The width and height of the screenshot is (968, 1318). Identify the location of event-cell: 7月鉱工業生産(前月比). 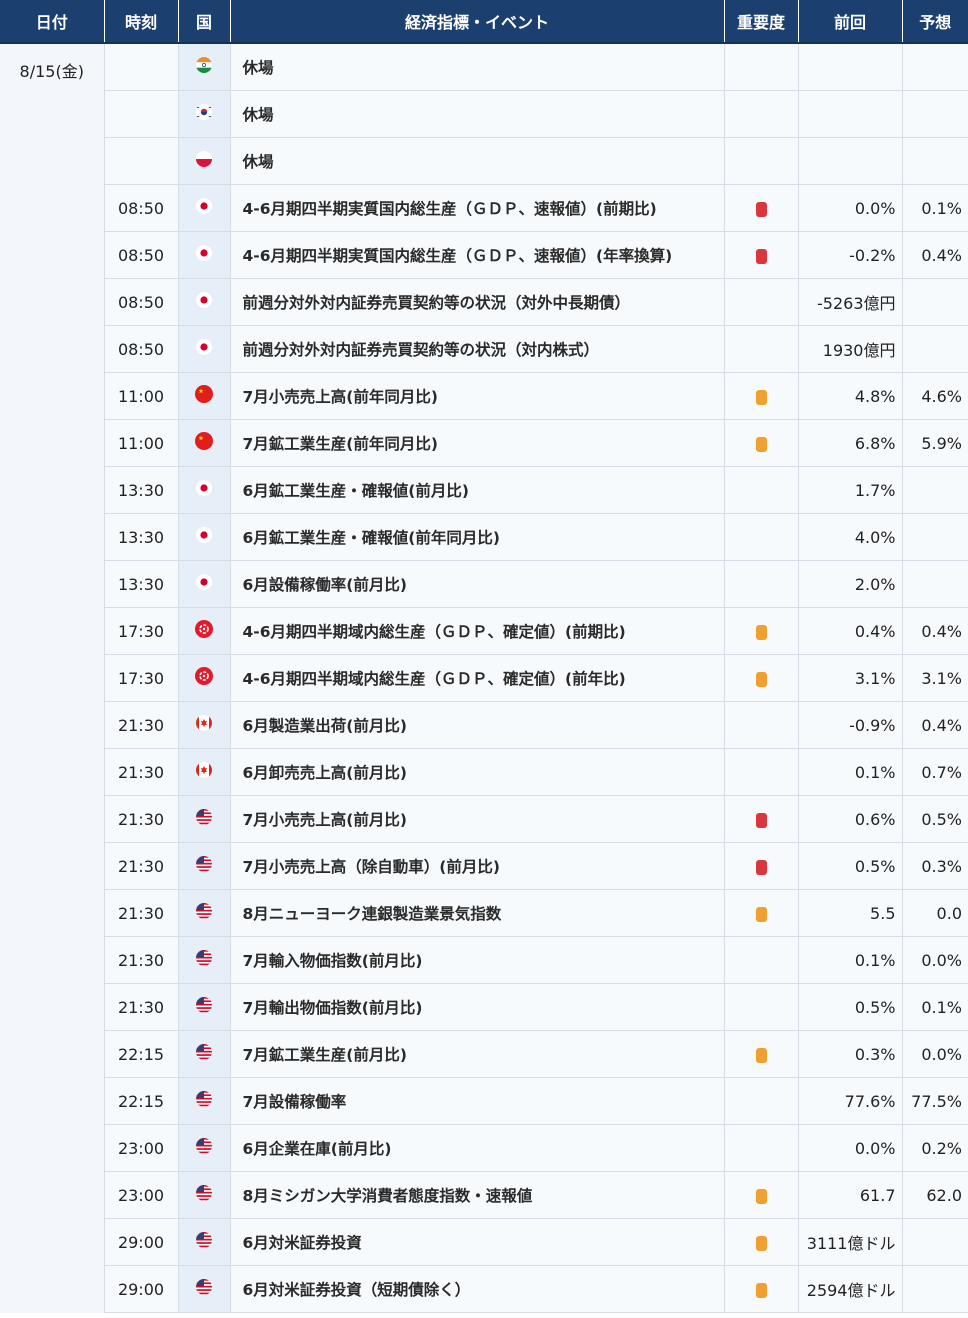
(477, 1054).